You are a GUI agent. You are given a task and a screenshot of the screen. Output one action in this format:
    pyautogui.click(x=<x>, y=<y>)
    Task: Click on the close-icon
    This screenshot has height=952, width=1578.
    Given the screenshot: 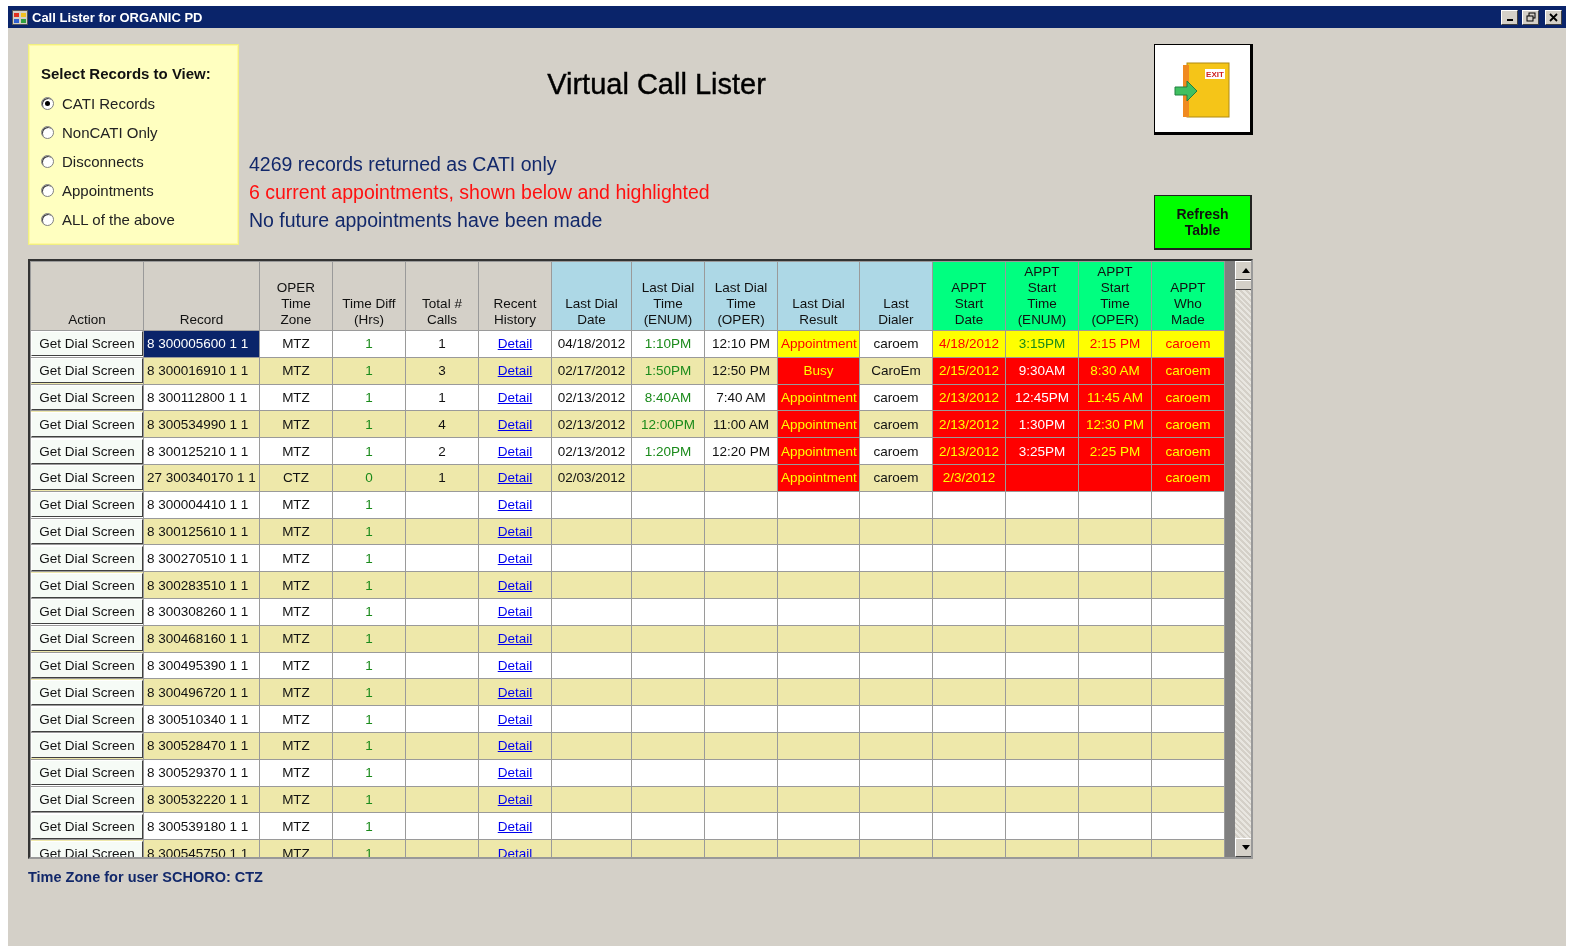 What is the action you would take?
    pyautogui.click(x=1553, y=17)
    